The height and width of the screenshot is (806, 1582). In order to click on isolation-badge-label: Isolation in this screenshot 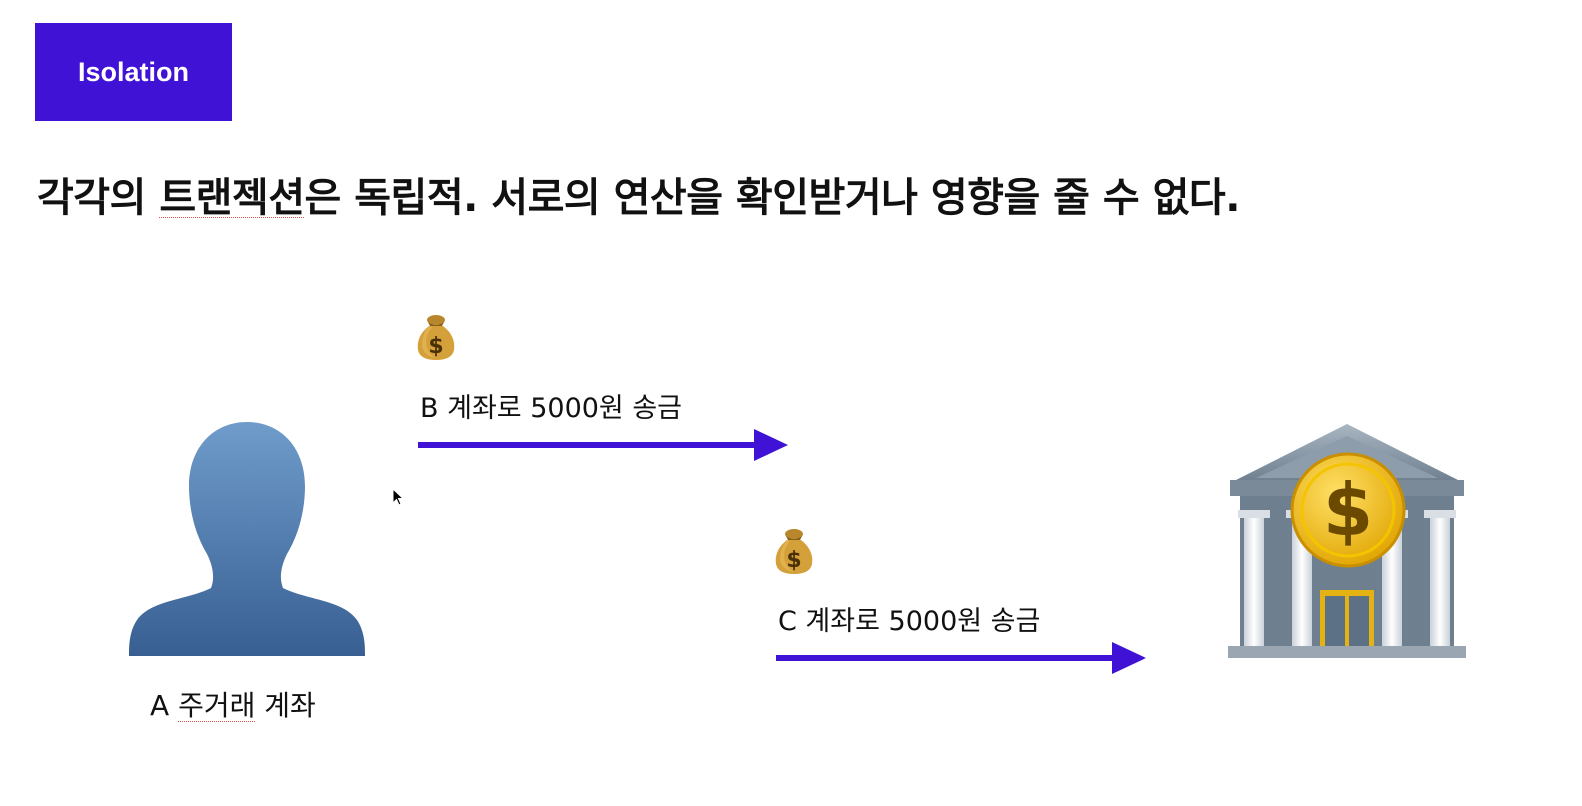, I will do `click(133, 71)`.